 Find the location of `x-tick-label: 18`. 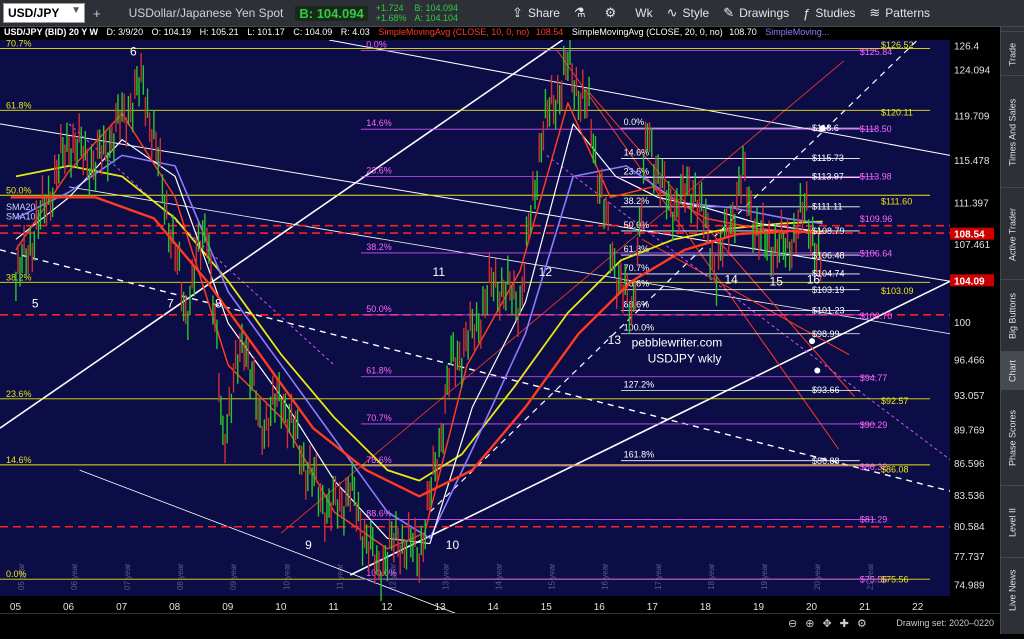

x-tick-label: 18 is located at coordinates (706, 607).